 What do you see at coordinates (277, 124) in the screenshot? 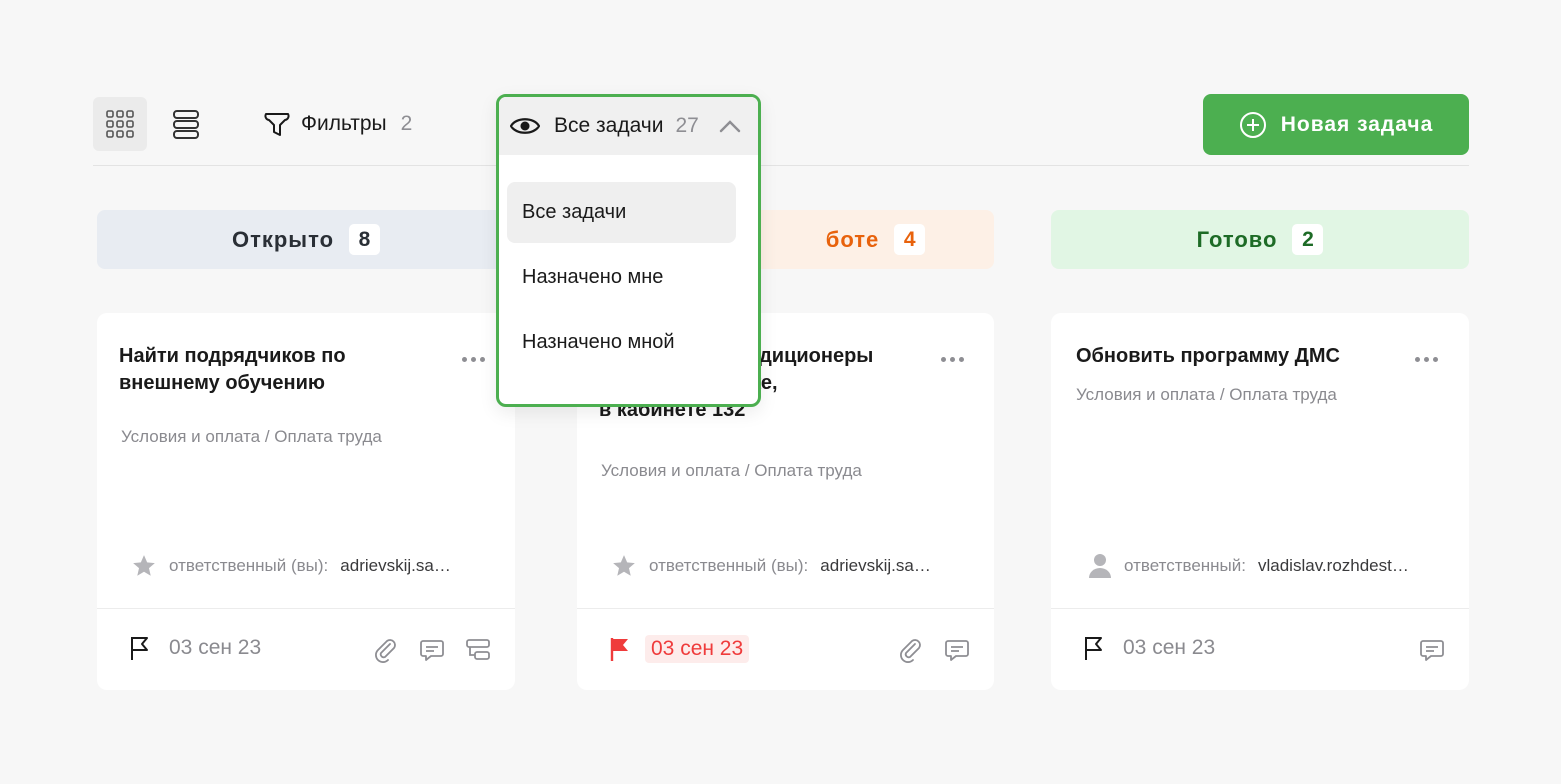
I see `filter-icon` at bounding box center [277, 124].